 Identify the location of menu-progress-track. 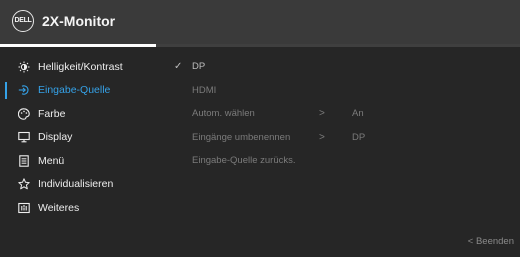
(260, 45).